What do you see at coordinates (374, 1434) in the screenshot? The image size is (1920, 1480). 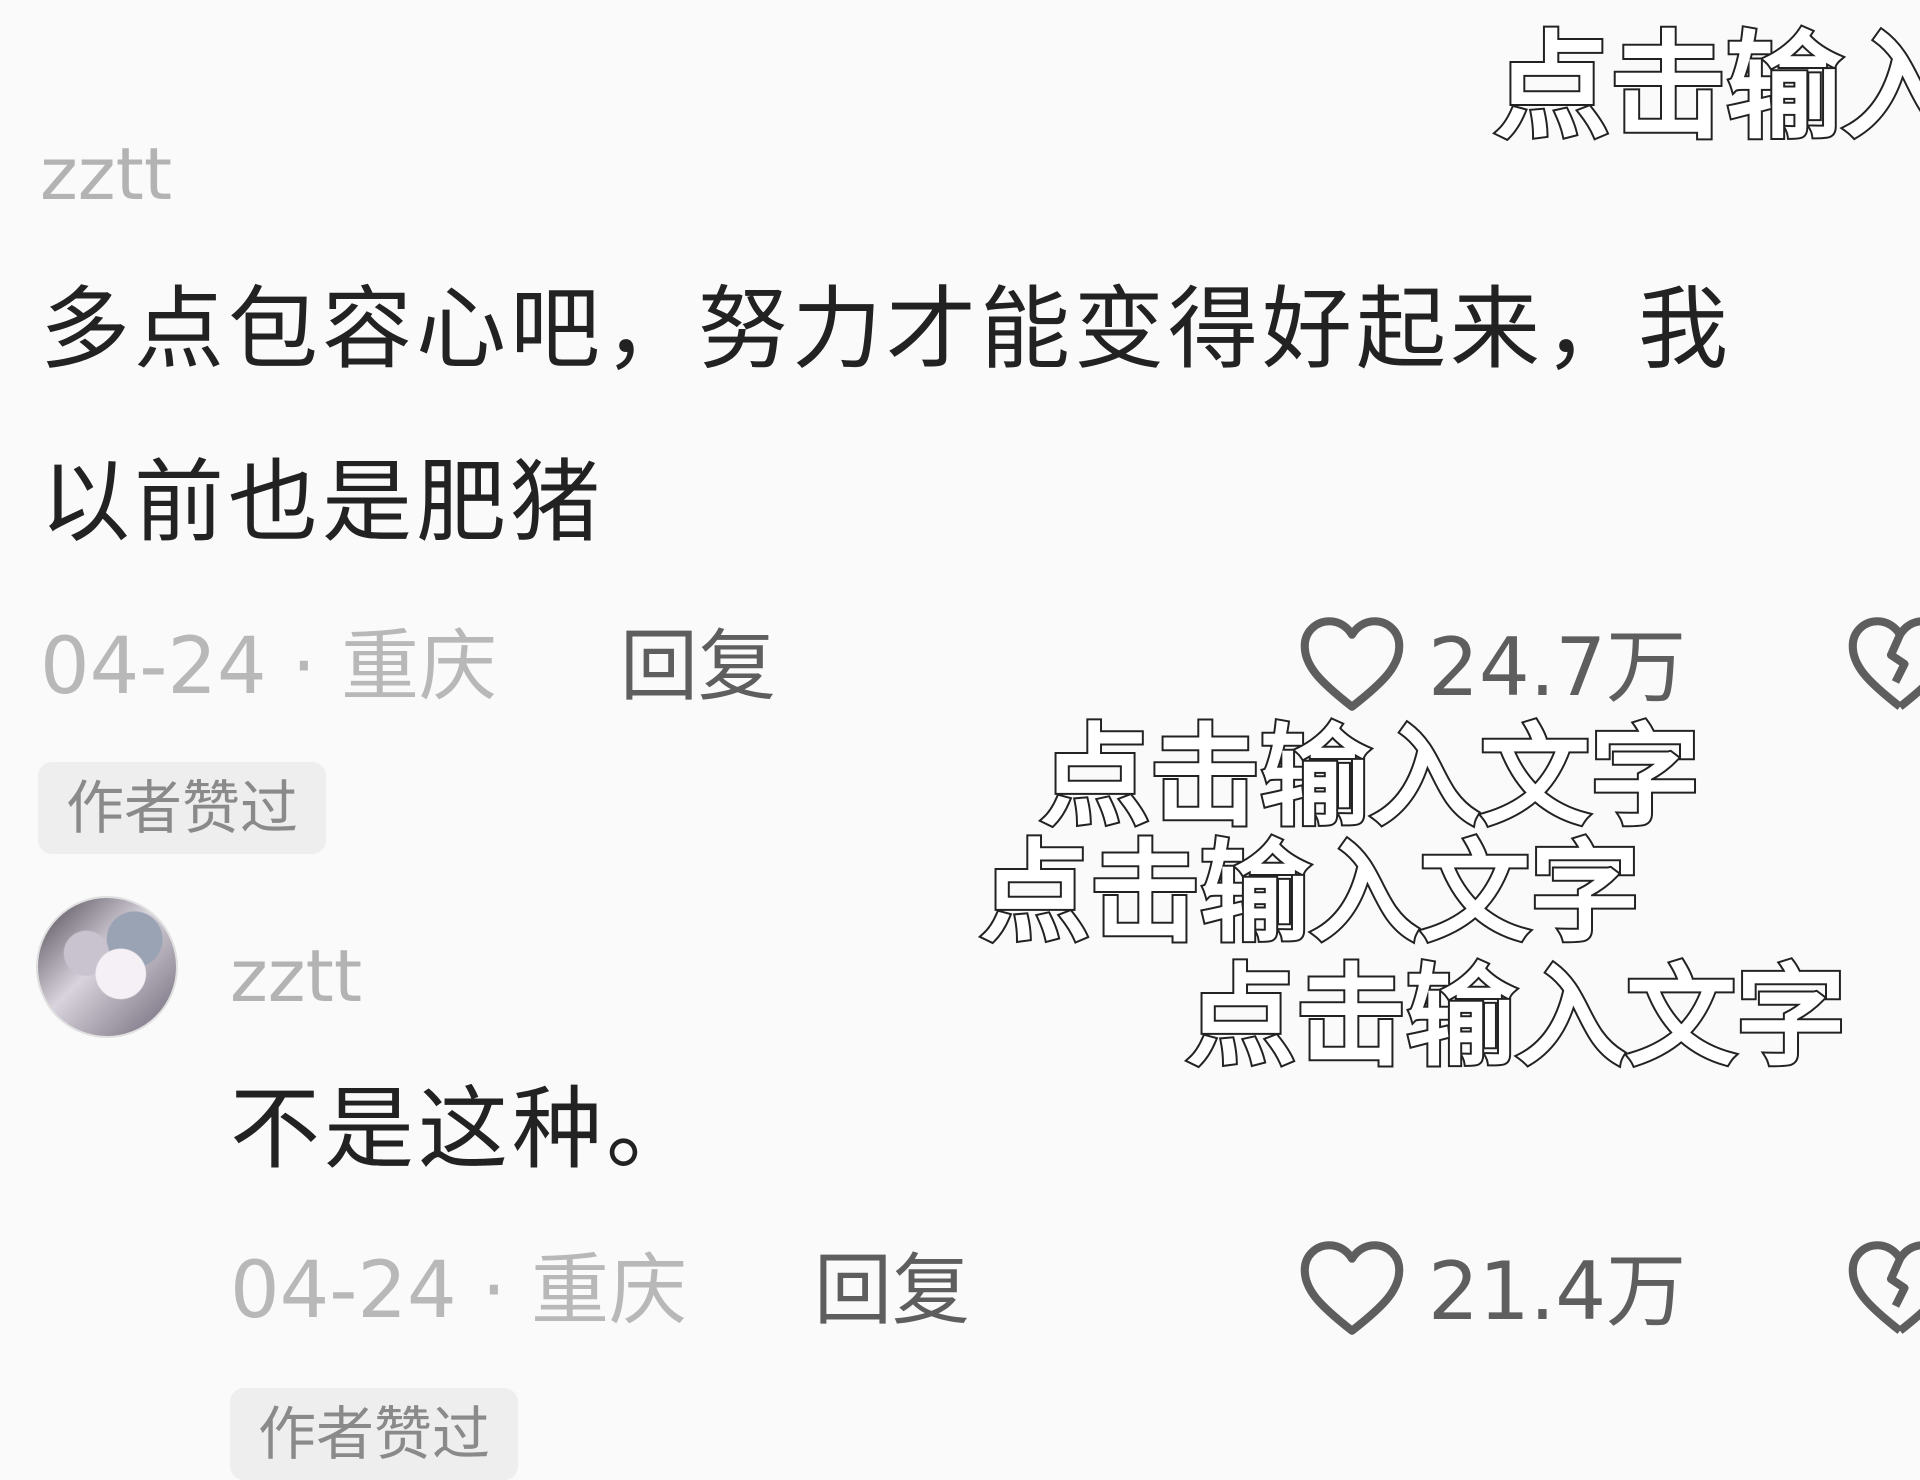 I see `comment2-author-liked-badge: 作者赞过` at bounding box center [374, 1434].